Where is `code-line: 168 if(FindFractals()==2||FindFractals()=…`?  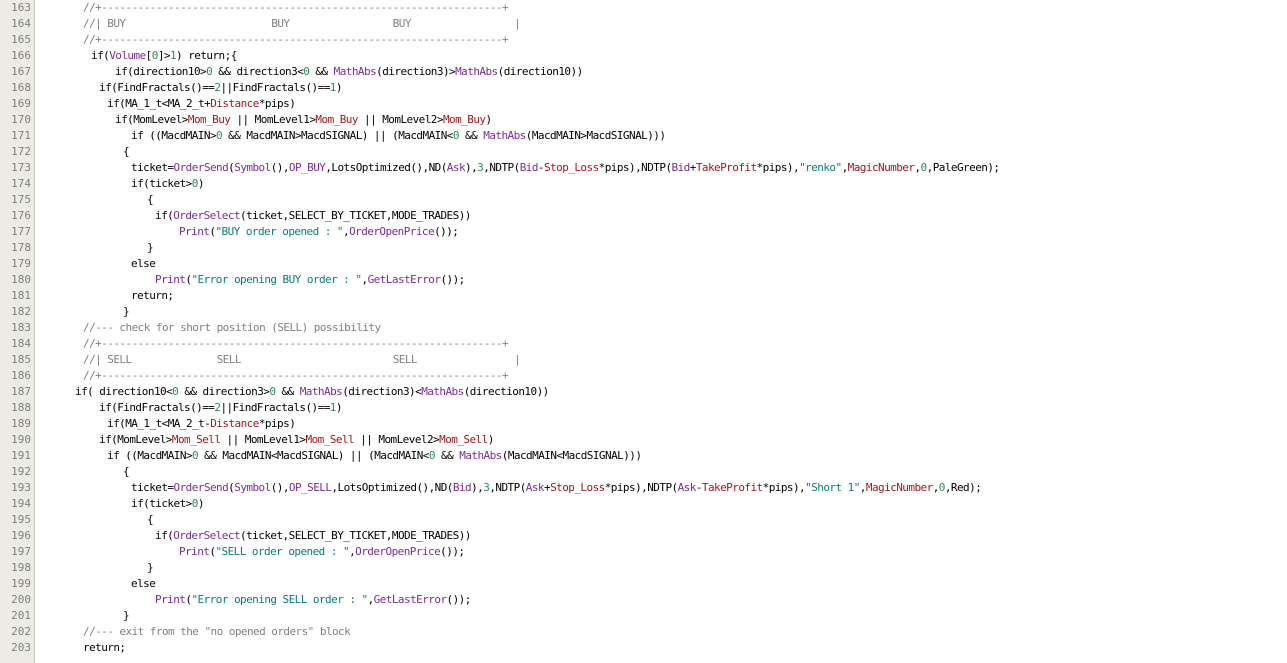 code-line: 168 if(FindFractals()==2||FindFractals()=… is located at coordinates (649, 88).